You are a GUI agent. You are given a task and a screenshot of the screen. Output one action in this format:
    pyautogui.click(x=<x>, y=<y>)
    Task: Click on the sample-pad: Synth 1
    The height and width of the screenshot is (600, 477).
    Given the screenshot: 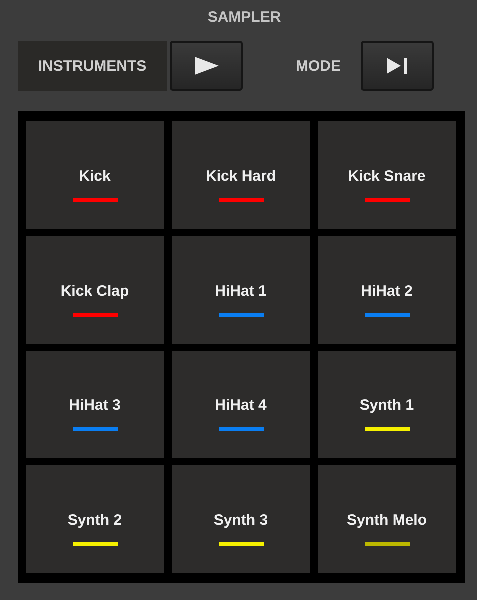 What is the action you would take?
    pyautogui.click(x=387, y=404)
    